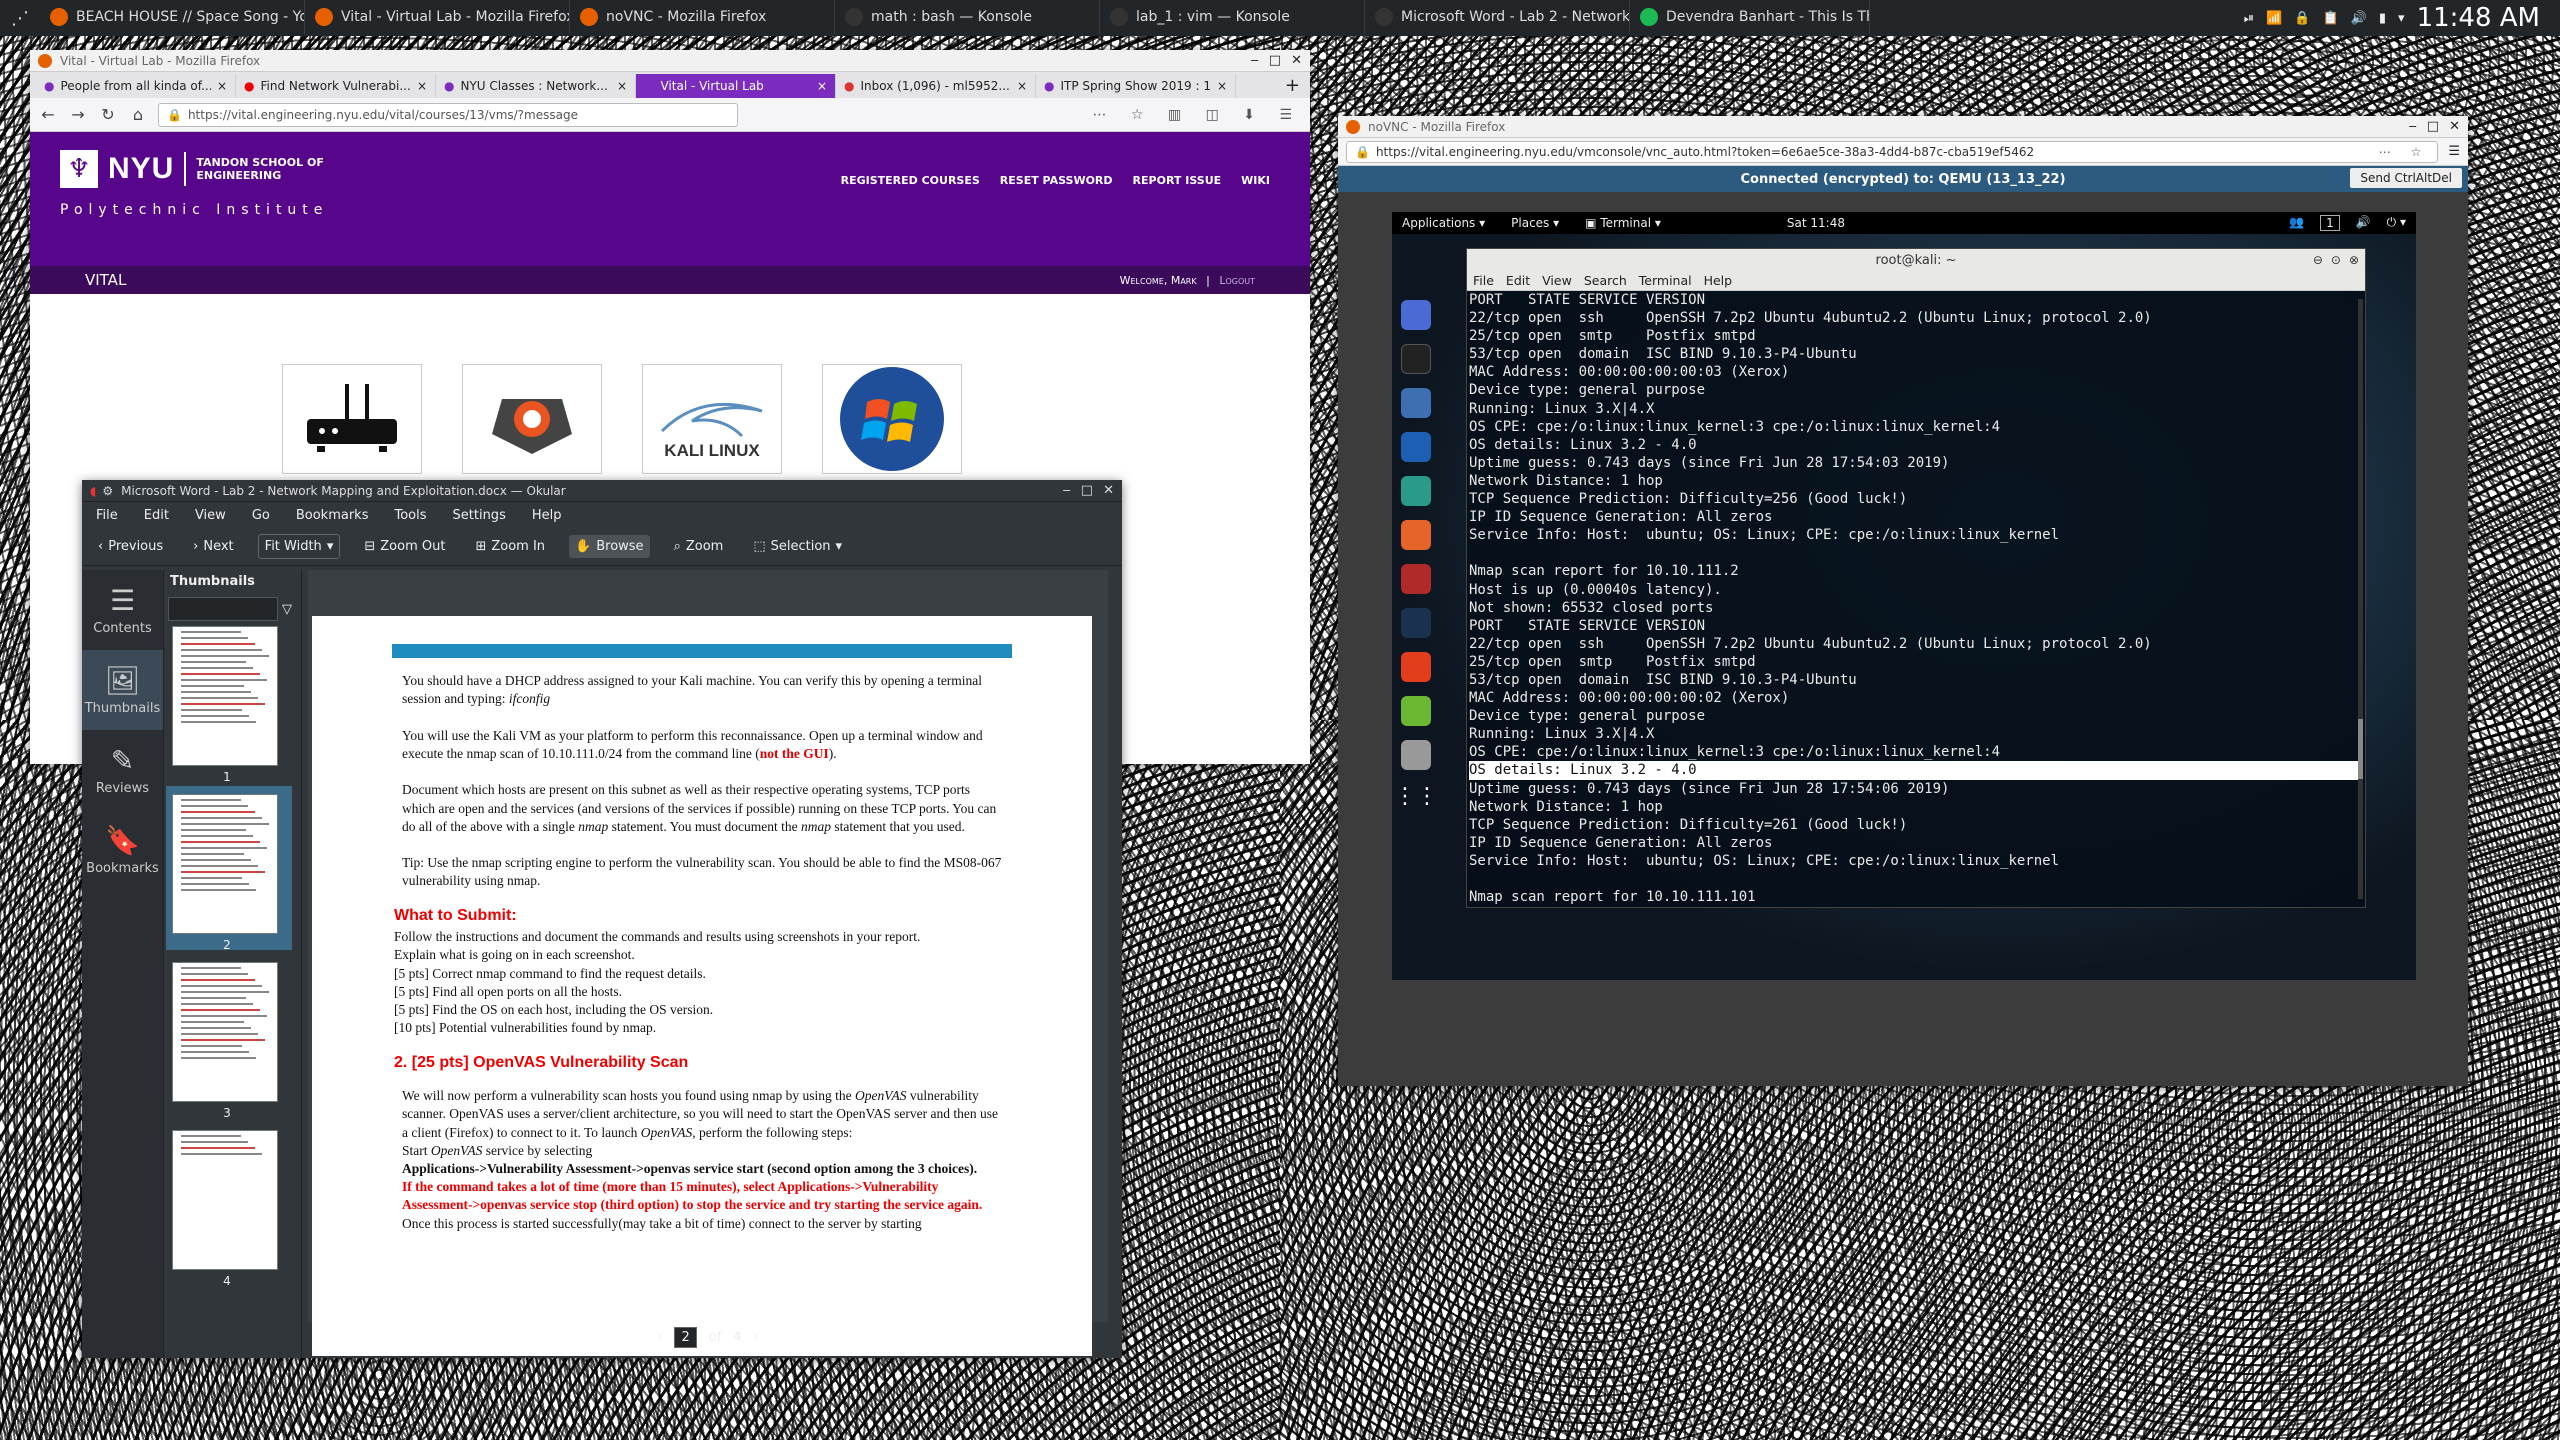 This screenshot has height=1440, width=2560. What do you see at coordinates (20, 18) in the screenshot?
I see `app-menu-icon: ⋰` at bounding box center [20, 18].